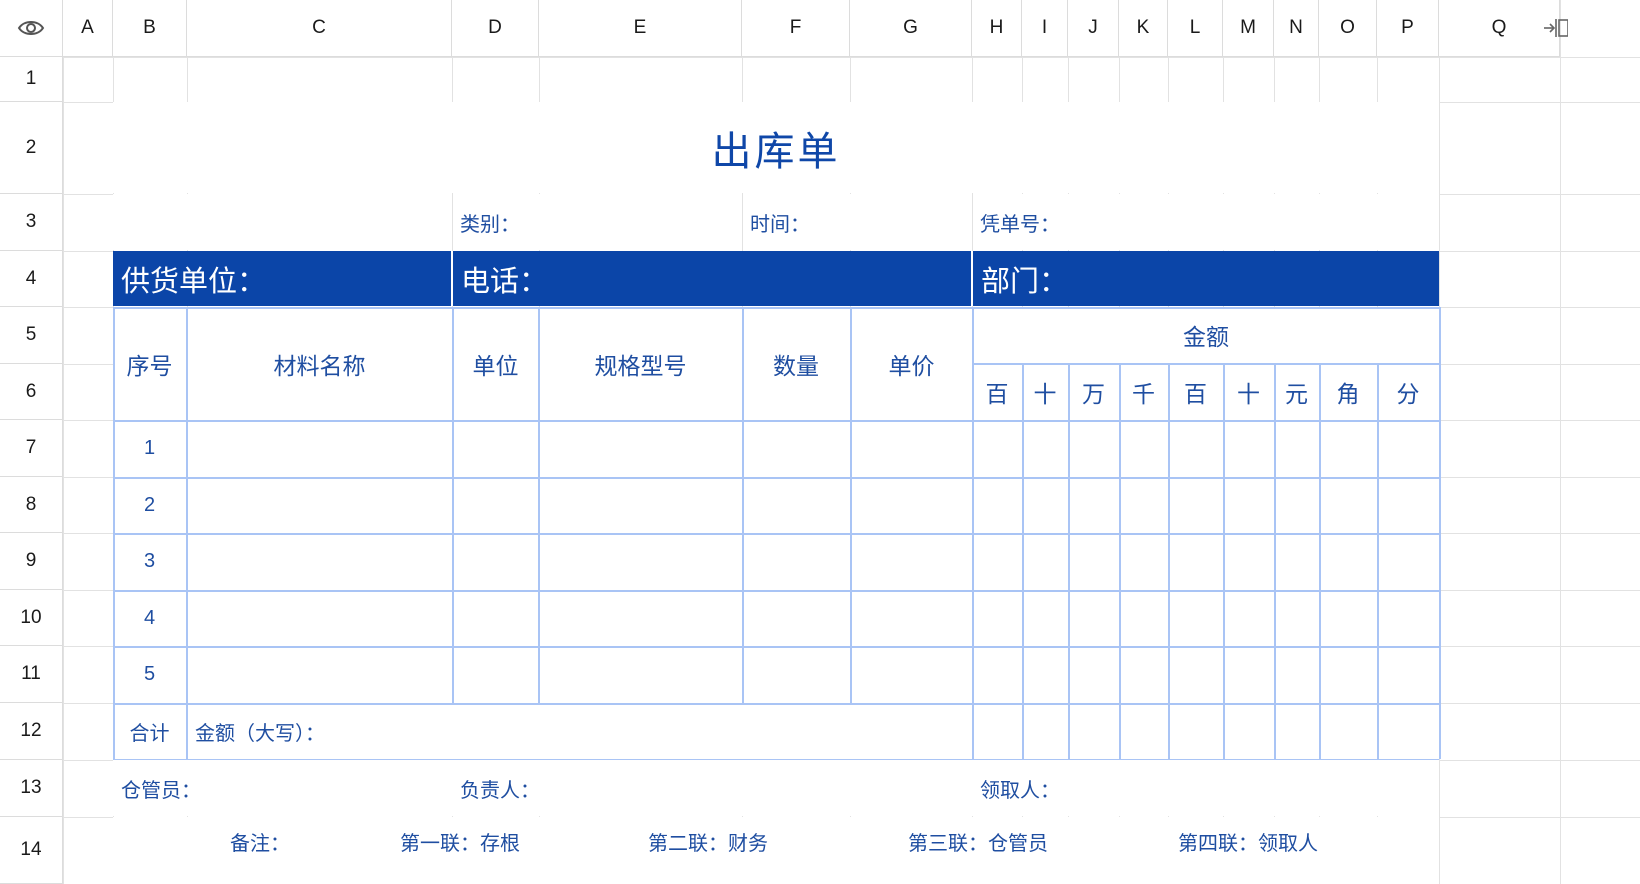  Describe the element at coordinates (708, 842) in the screenshot. I see `footer-note-copy-2: 第二联：财务` at that location.